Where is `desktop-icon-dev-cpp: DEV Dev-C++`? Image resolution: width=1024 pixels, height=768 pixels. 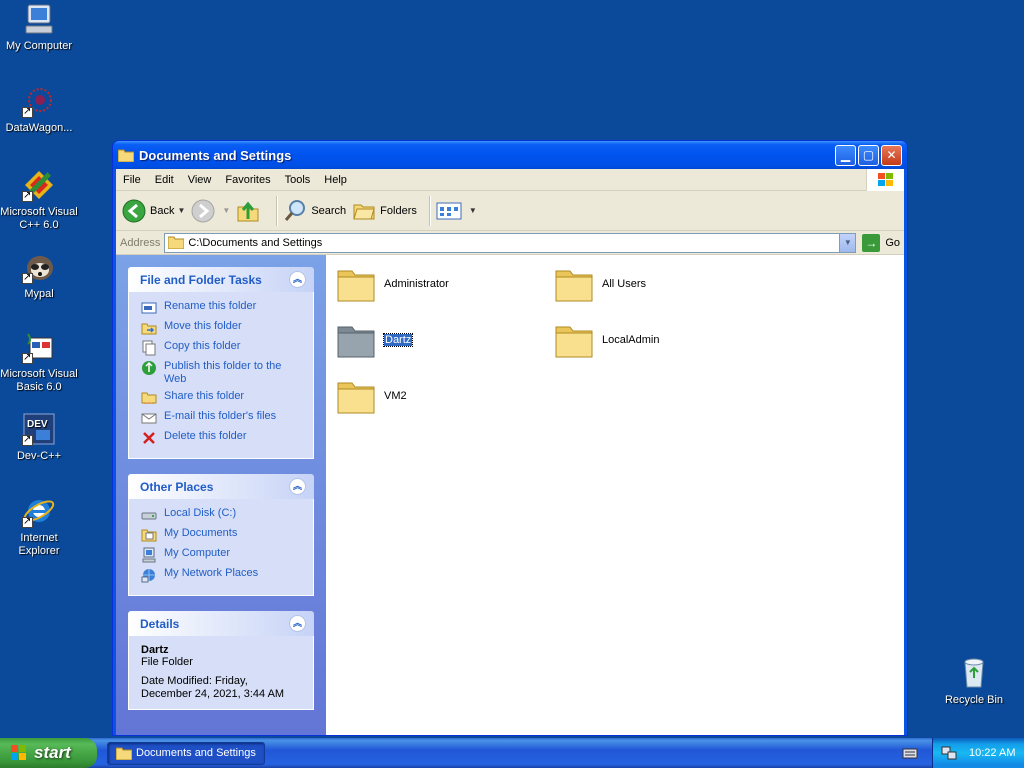 desktop-icon-dev-cpp: DEV Dev-C++ is located at coordinates (39, 437).